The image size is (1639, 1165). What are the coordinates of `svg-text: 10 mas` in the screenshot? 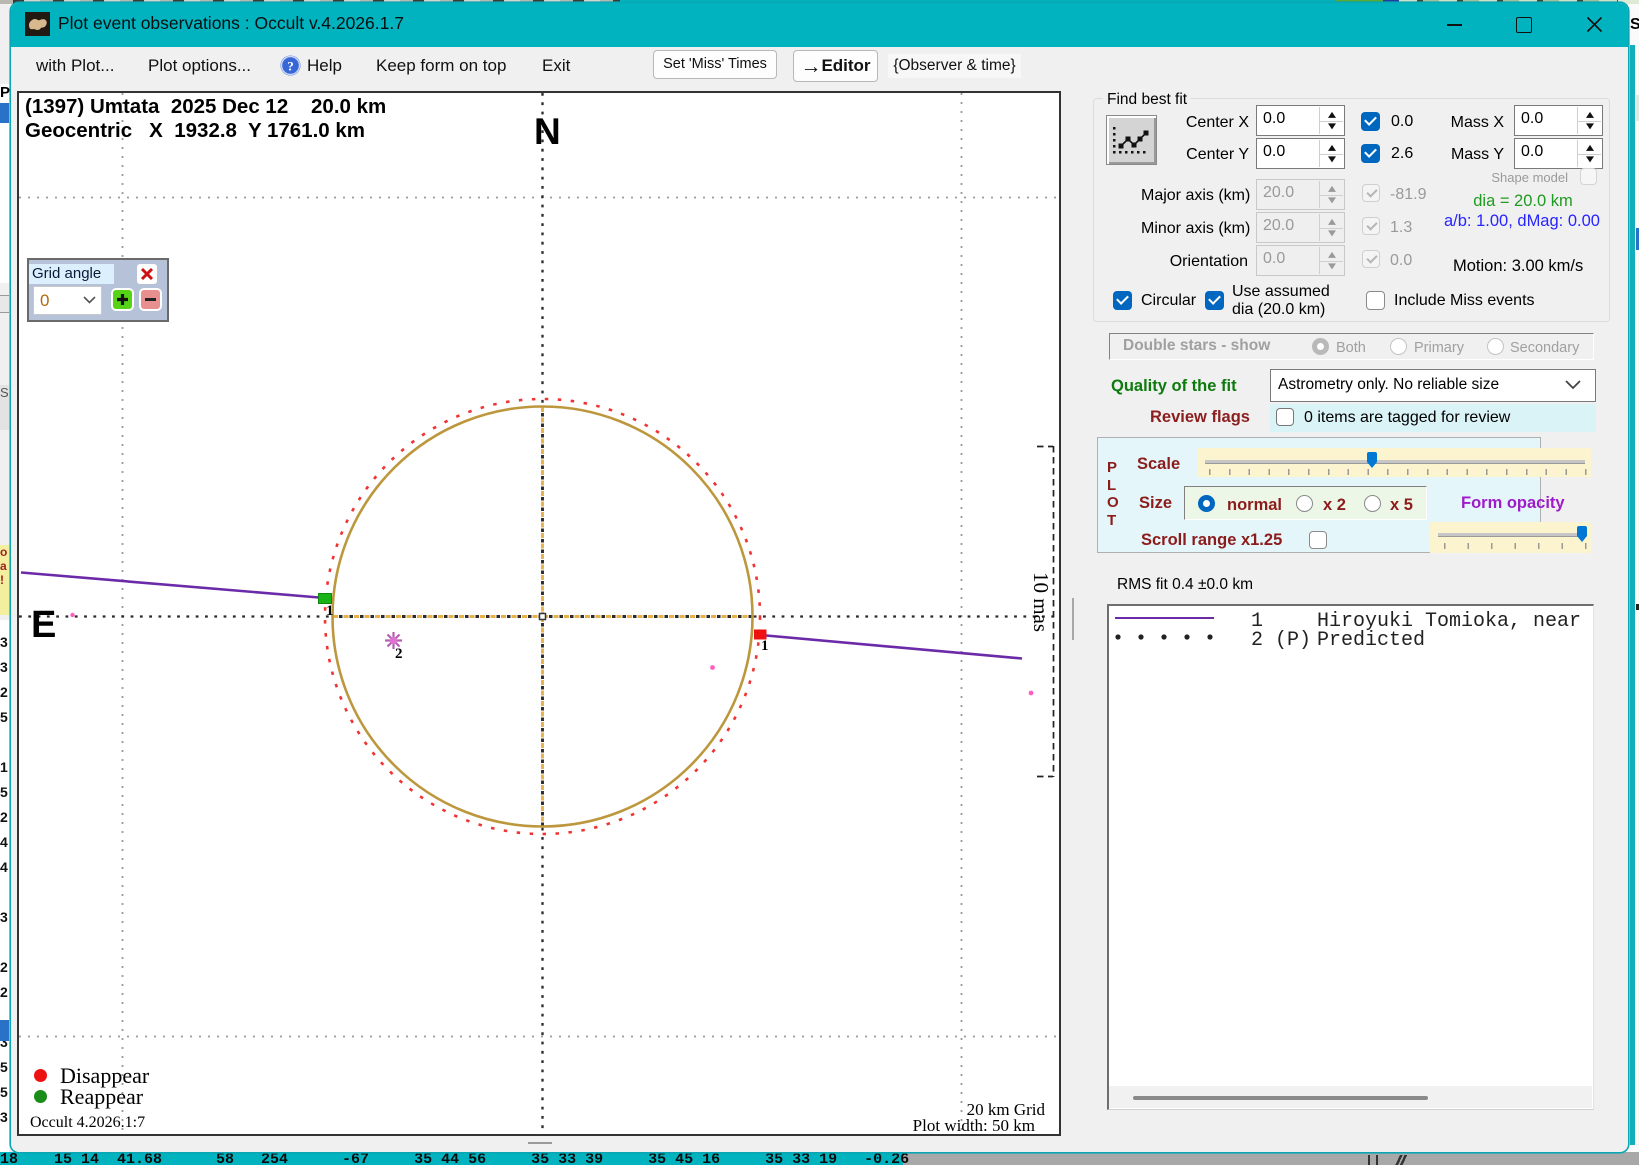 It's located at (1041, 602).